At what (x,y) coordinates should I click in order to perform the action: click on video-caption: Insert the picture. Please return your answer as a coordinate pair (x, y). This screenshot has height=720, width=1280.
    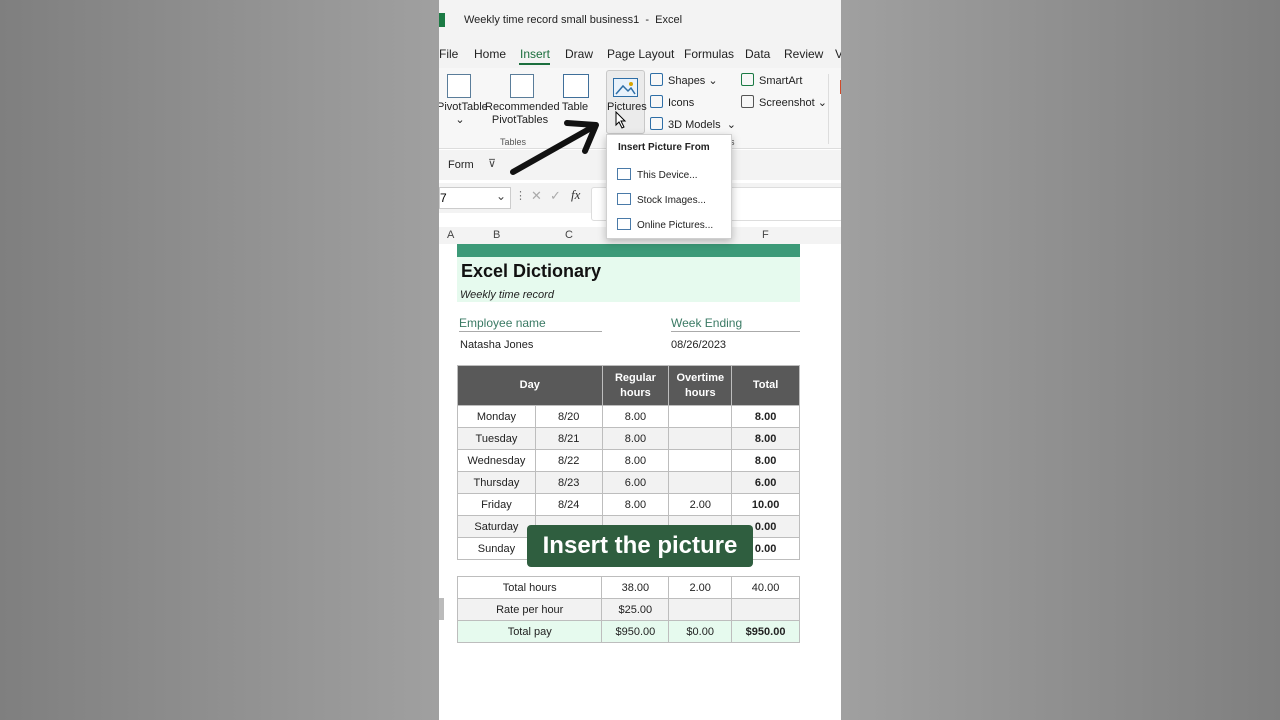
    Looking at the image, I should click on (640, 546).